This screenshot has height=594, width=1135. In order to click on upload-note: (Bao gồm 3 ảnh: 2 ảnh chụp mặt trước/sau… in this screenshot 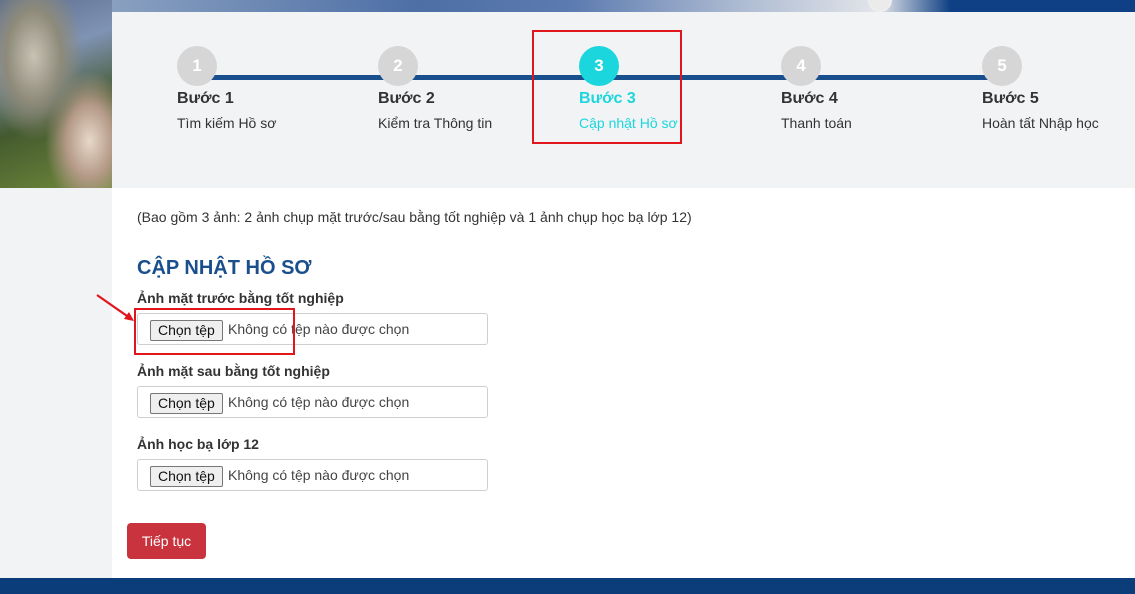, I will do `click(414, 217)`.